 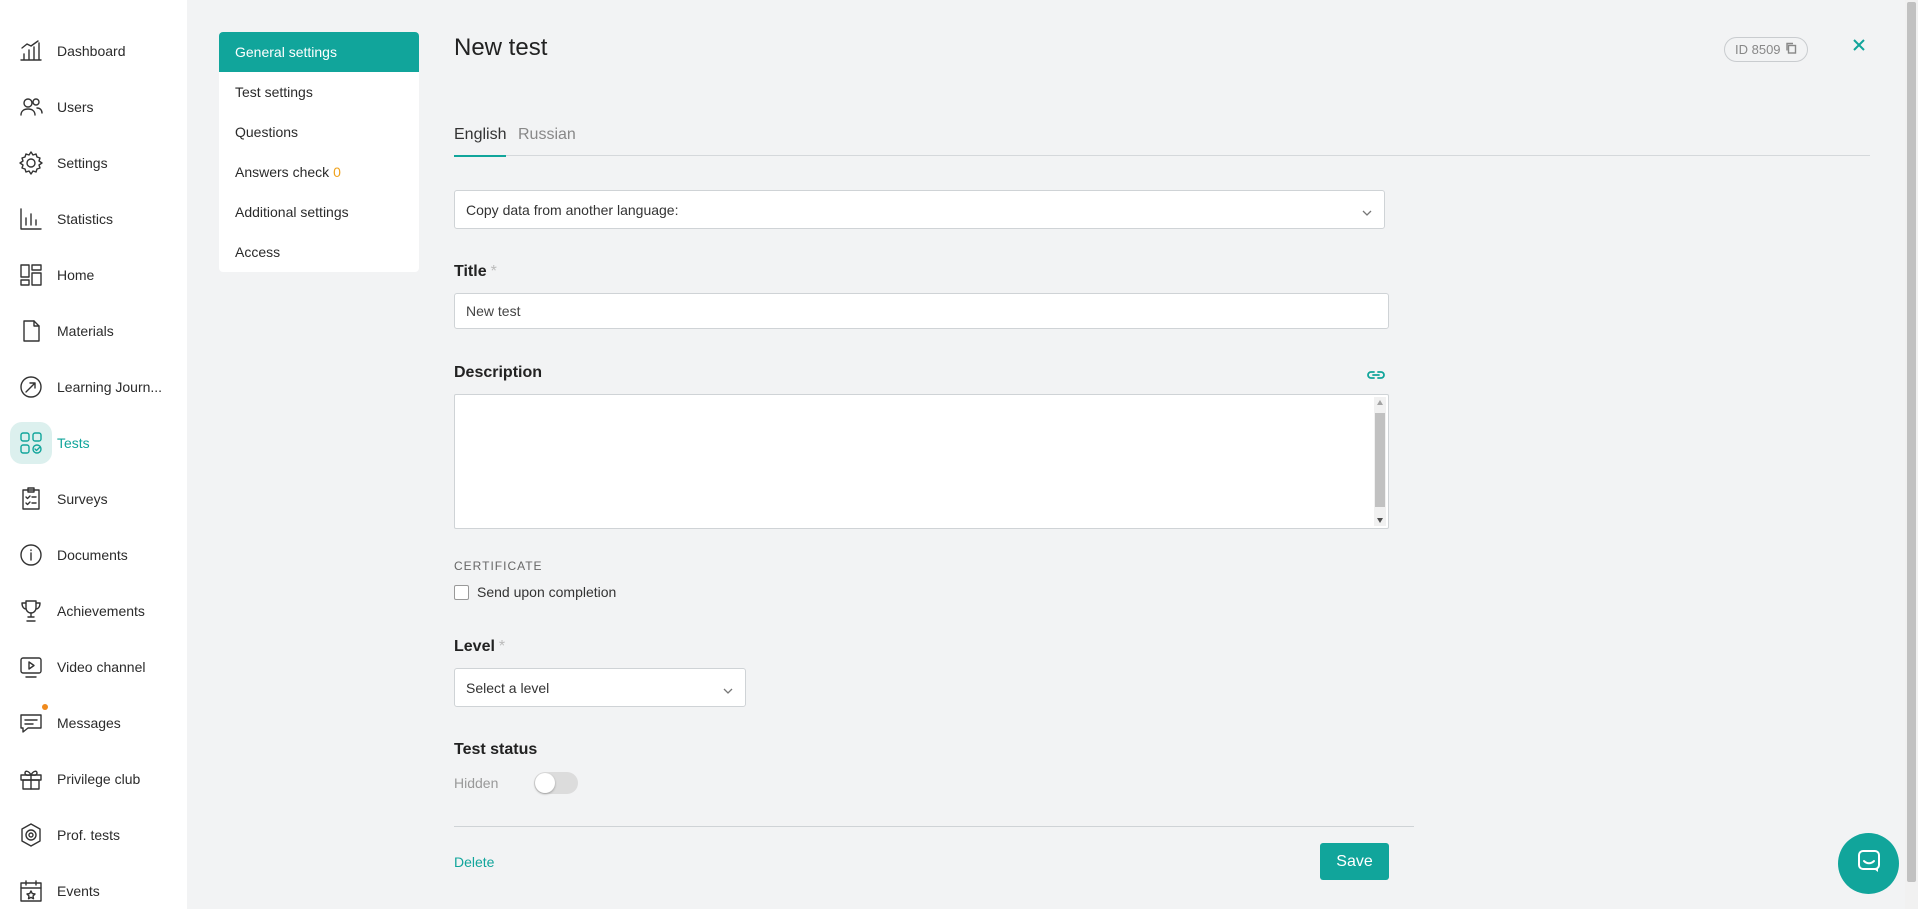 I want to click on notification-dot, so click(x=45, y=707).